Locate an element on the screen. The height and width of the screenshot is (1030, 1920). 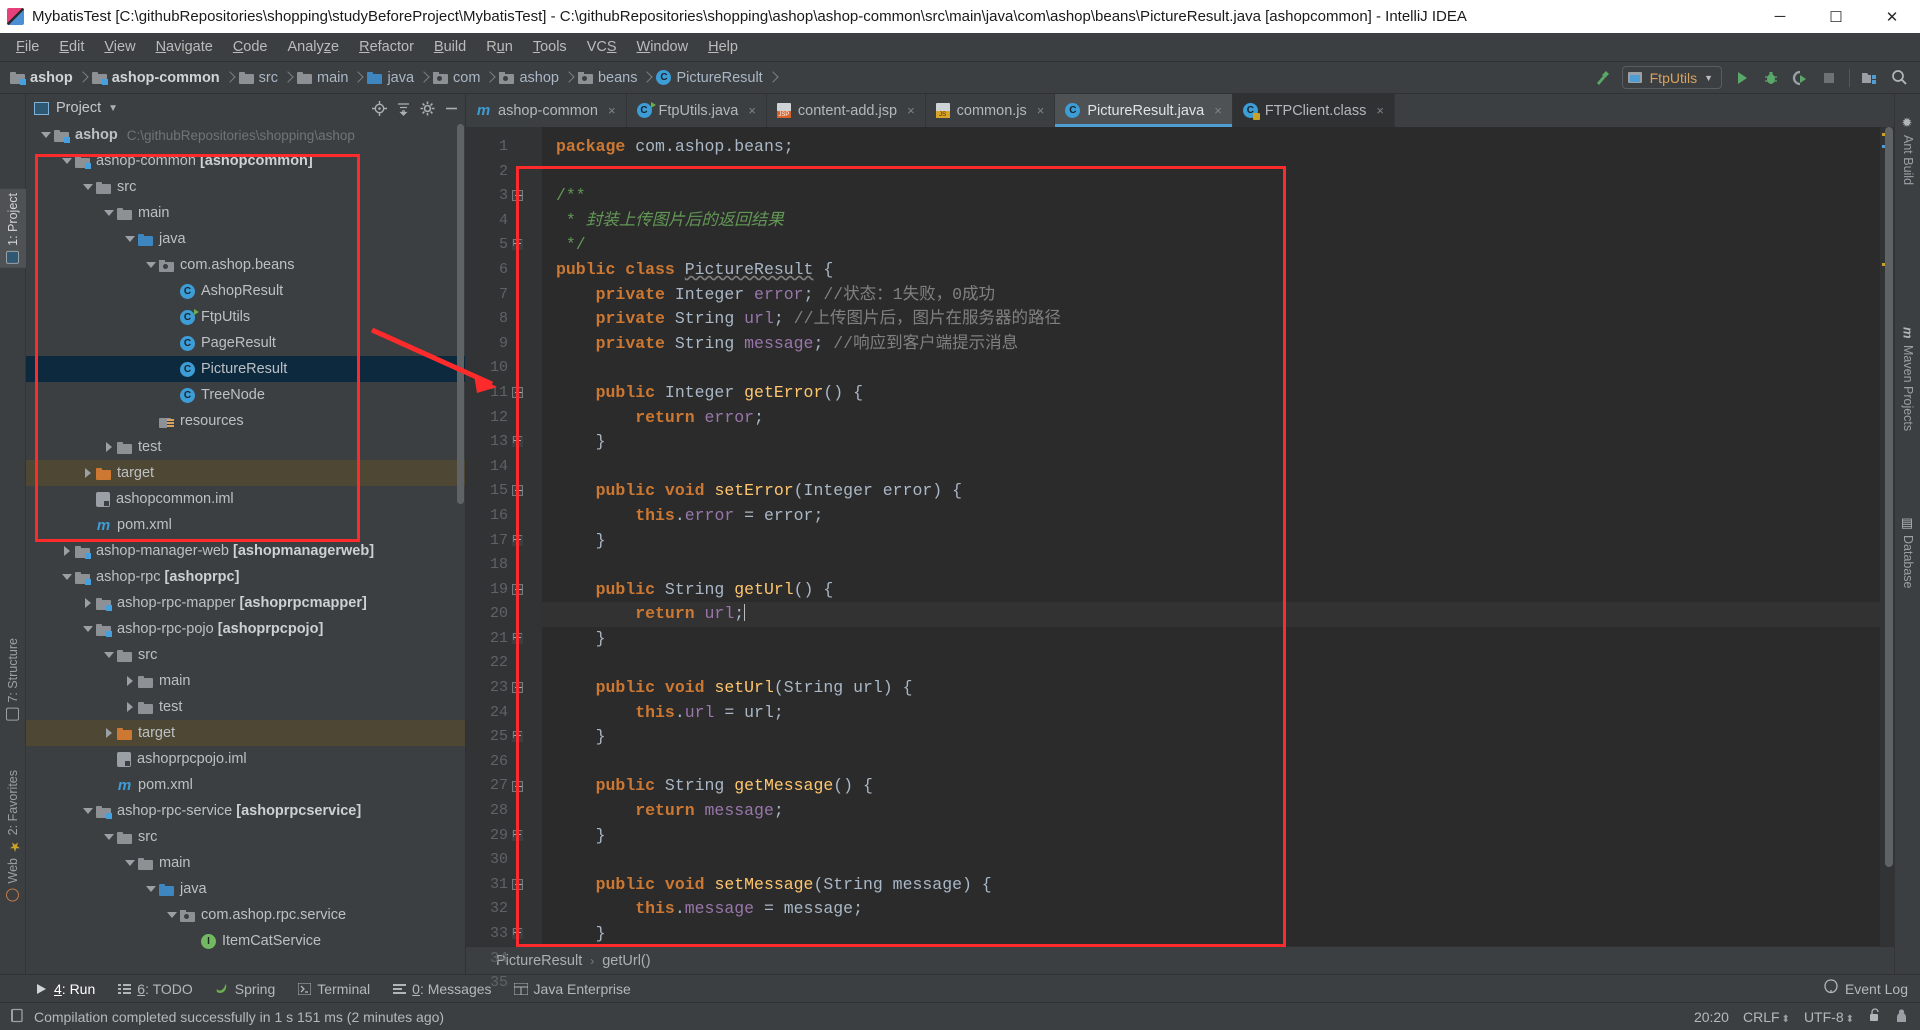
breadcrumb-item-ashop: ashop is located at coordinates (530, 78).